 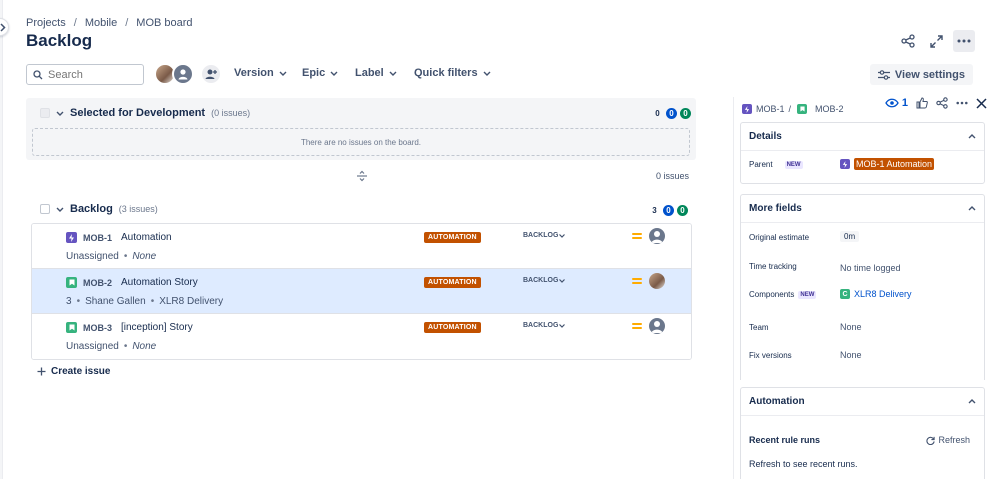 What do you see at coordinates (972, 208) in the screenshot?
I see `chevron-up-icon` at bounding box center [972, 208].